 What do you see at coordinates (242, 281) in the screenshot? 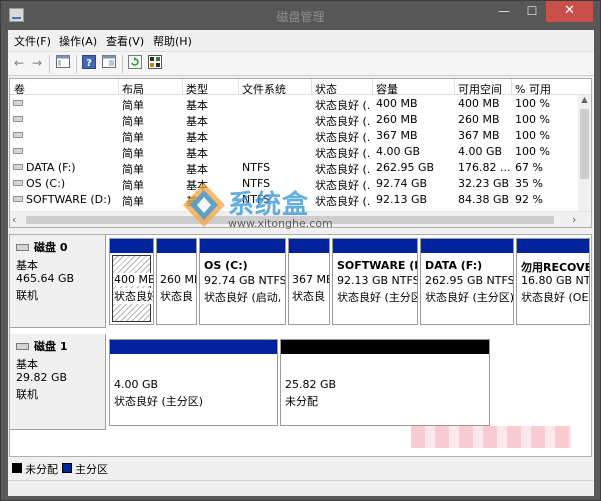
I see `partition-os-c: OS (C:) 92.74 GB NTFS 状态良好 (启动, 页` at bounding box center [242, 281].